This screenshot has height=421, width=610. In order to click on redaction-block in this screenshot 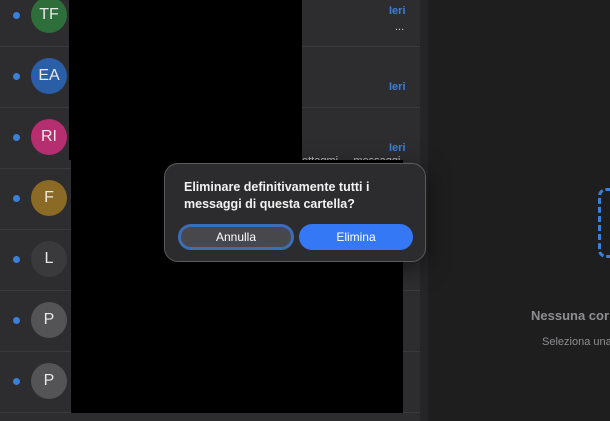, I will do `click(185, 80)`.